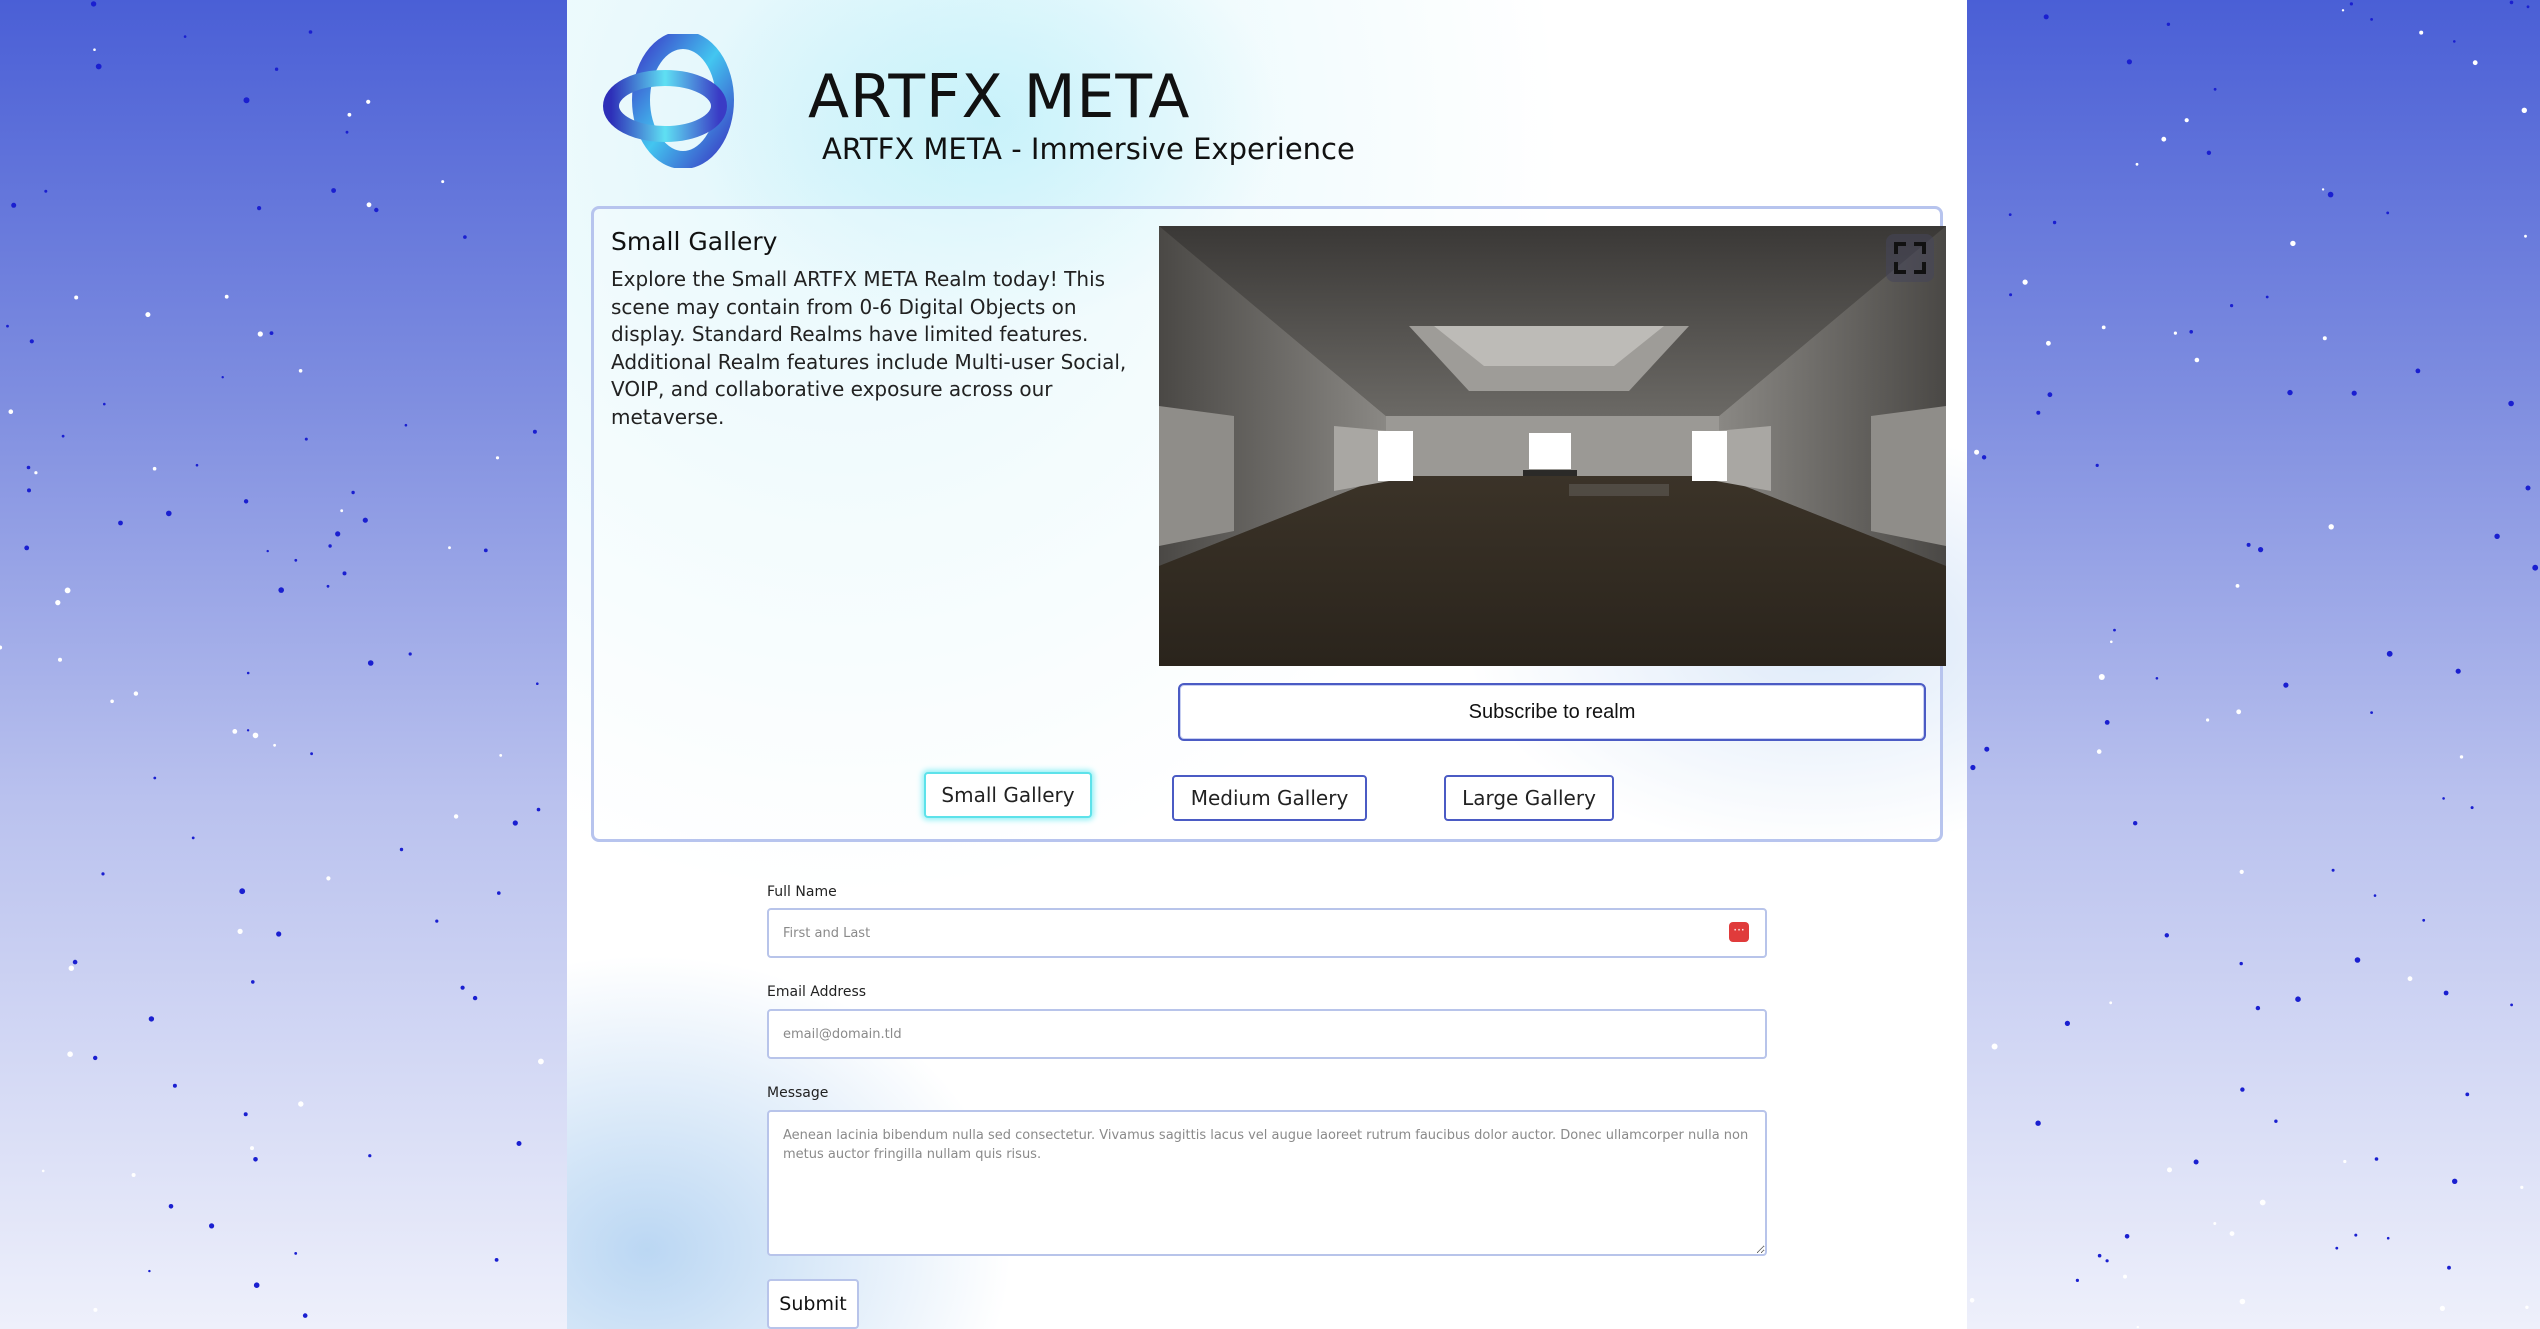  Describe the element at coordinates (1267, 933) in the screenshot. I see `full-name-field` at that location.